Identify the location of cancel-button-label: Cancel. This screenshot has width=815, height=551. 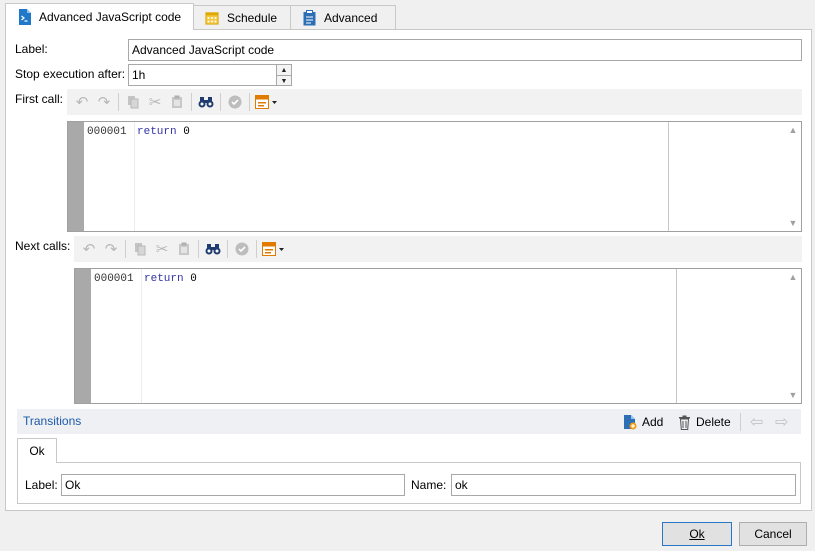
(773, 534).